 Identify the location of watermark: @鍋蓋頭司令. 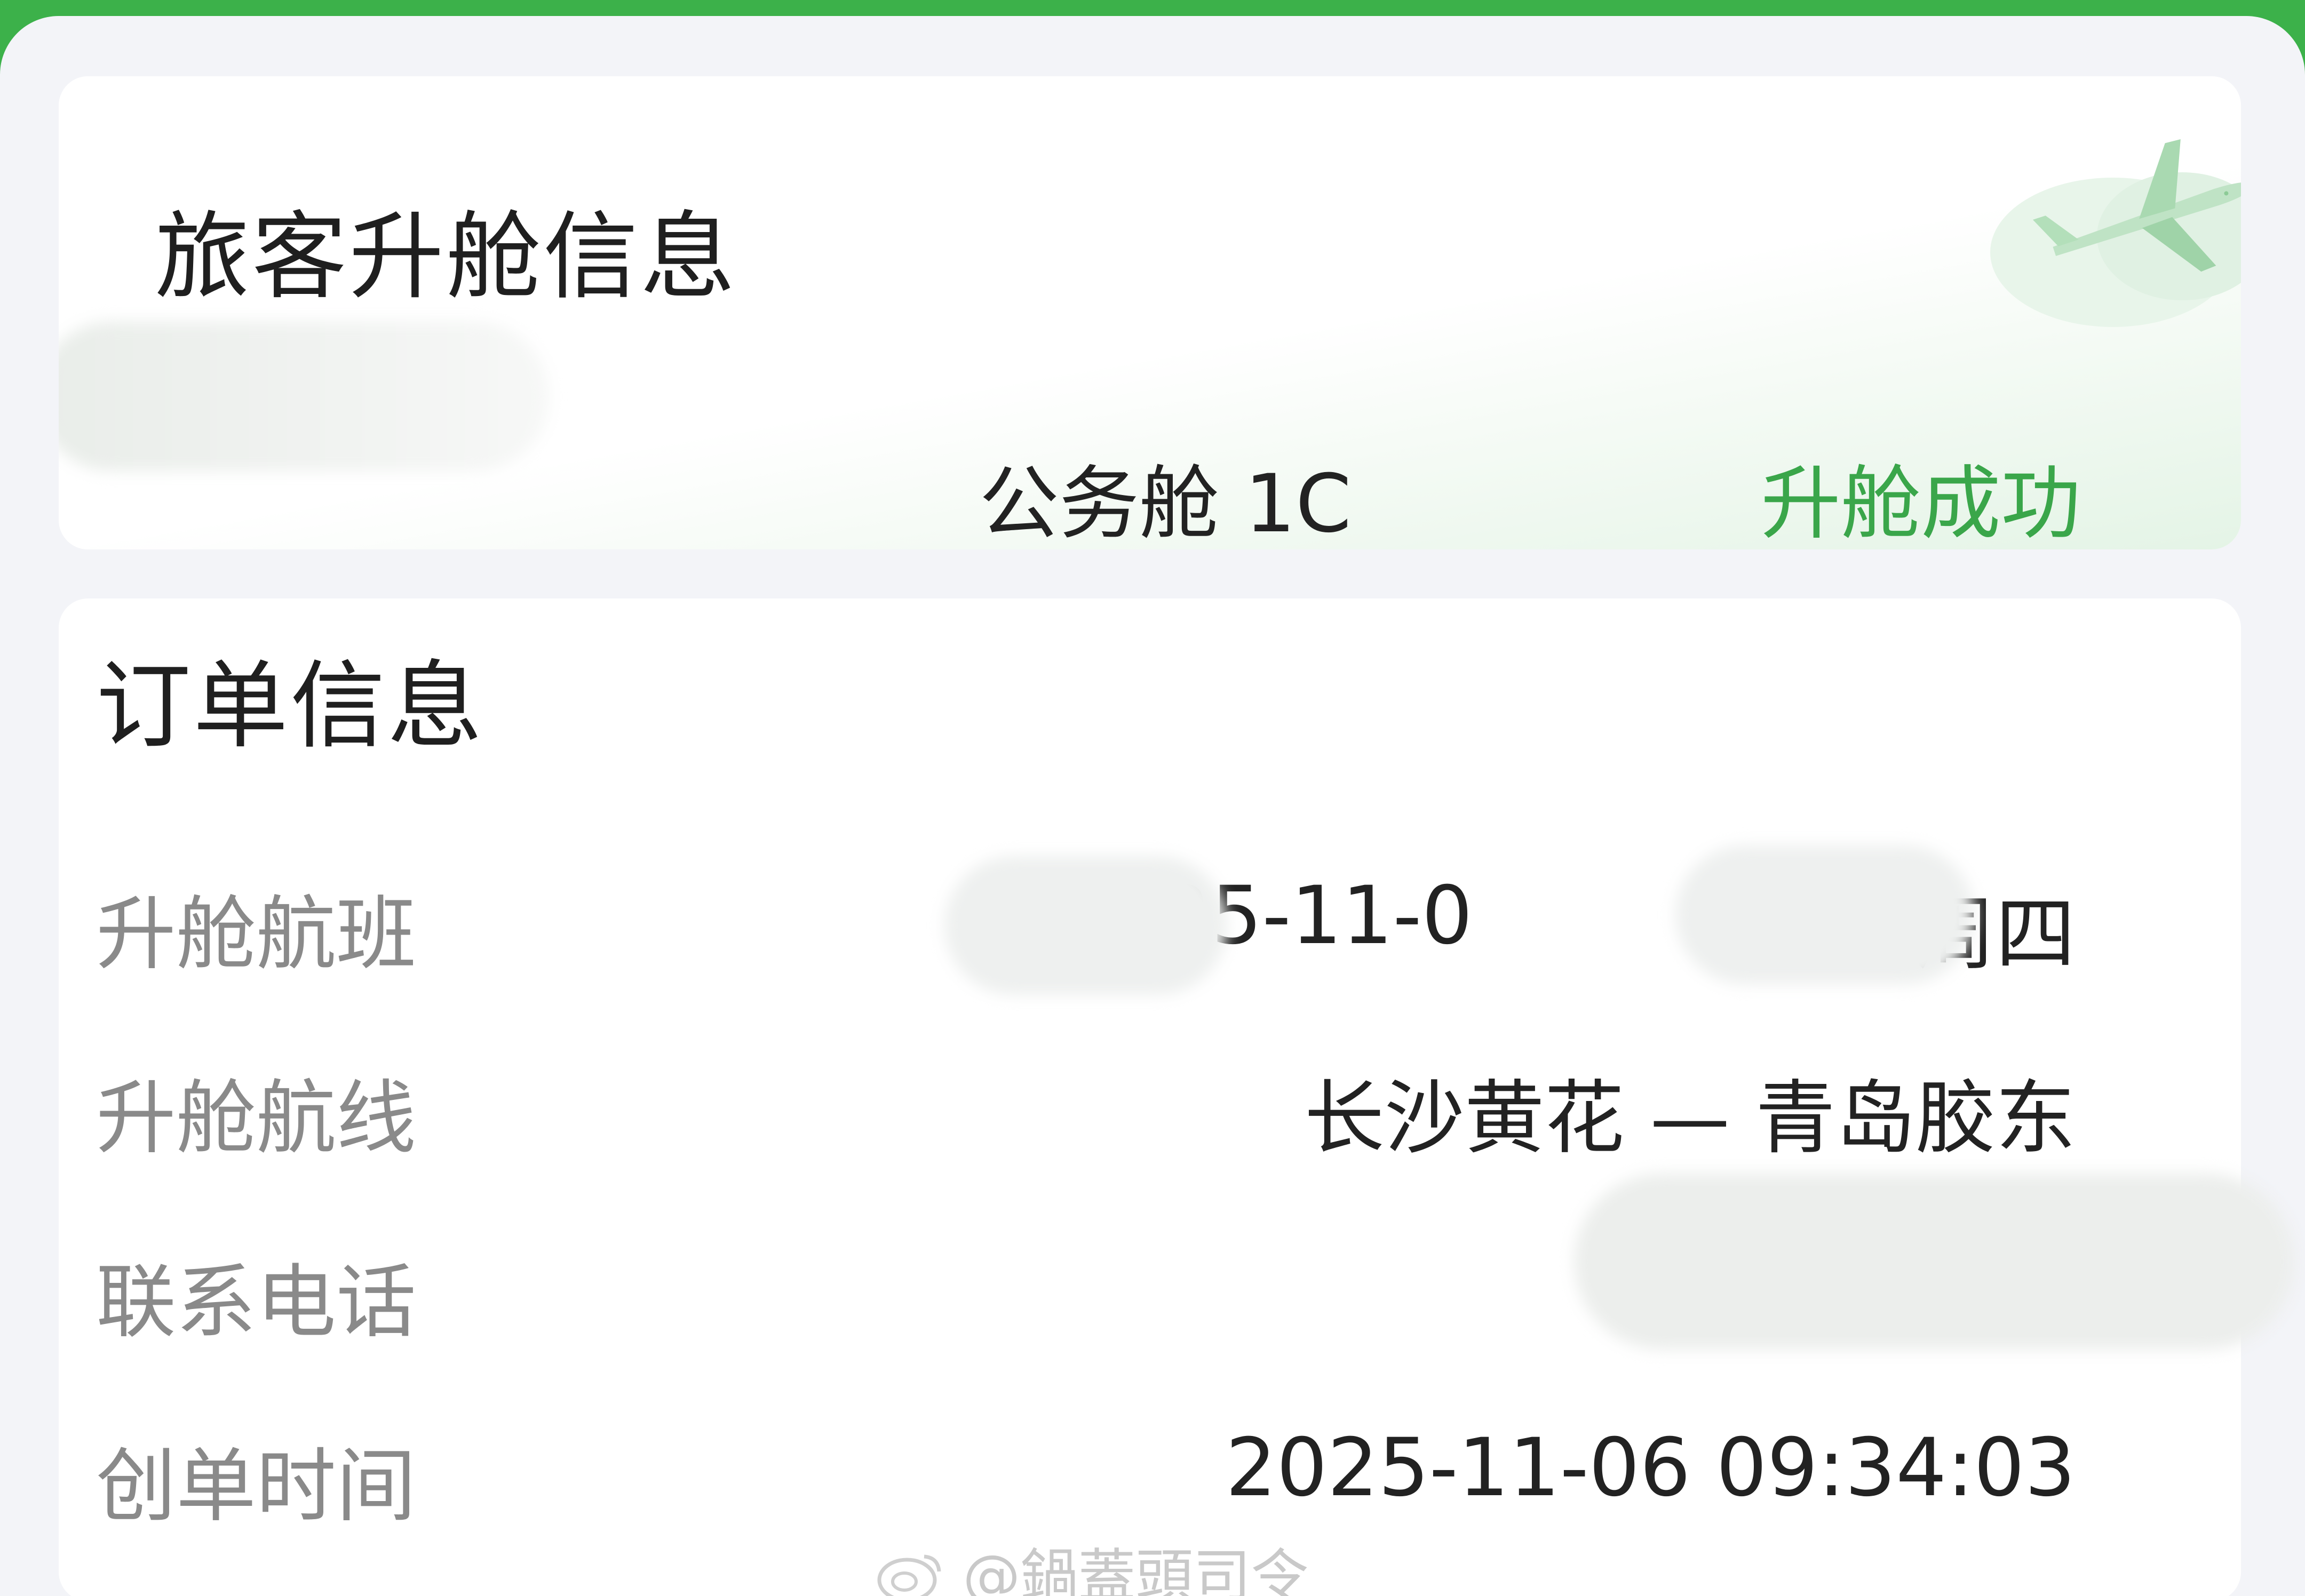
(1091, 1563).